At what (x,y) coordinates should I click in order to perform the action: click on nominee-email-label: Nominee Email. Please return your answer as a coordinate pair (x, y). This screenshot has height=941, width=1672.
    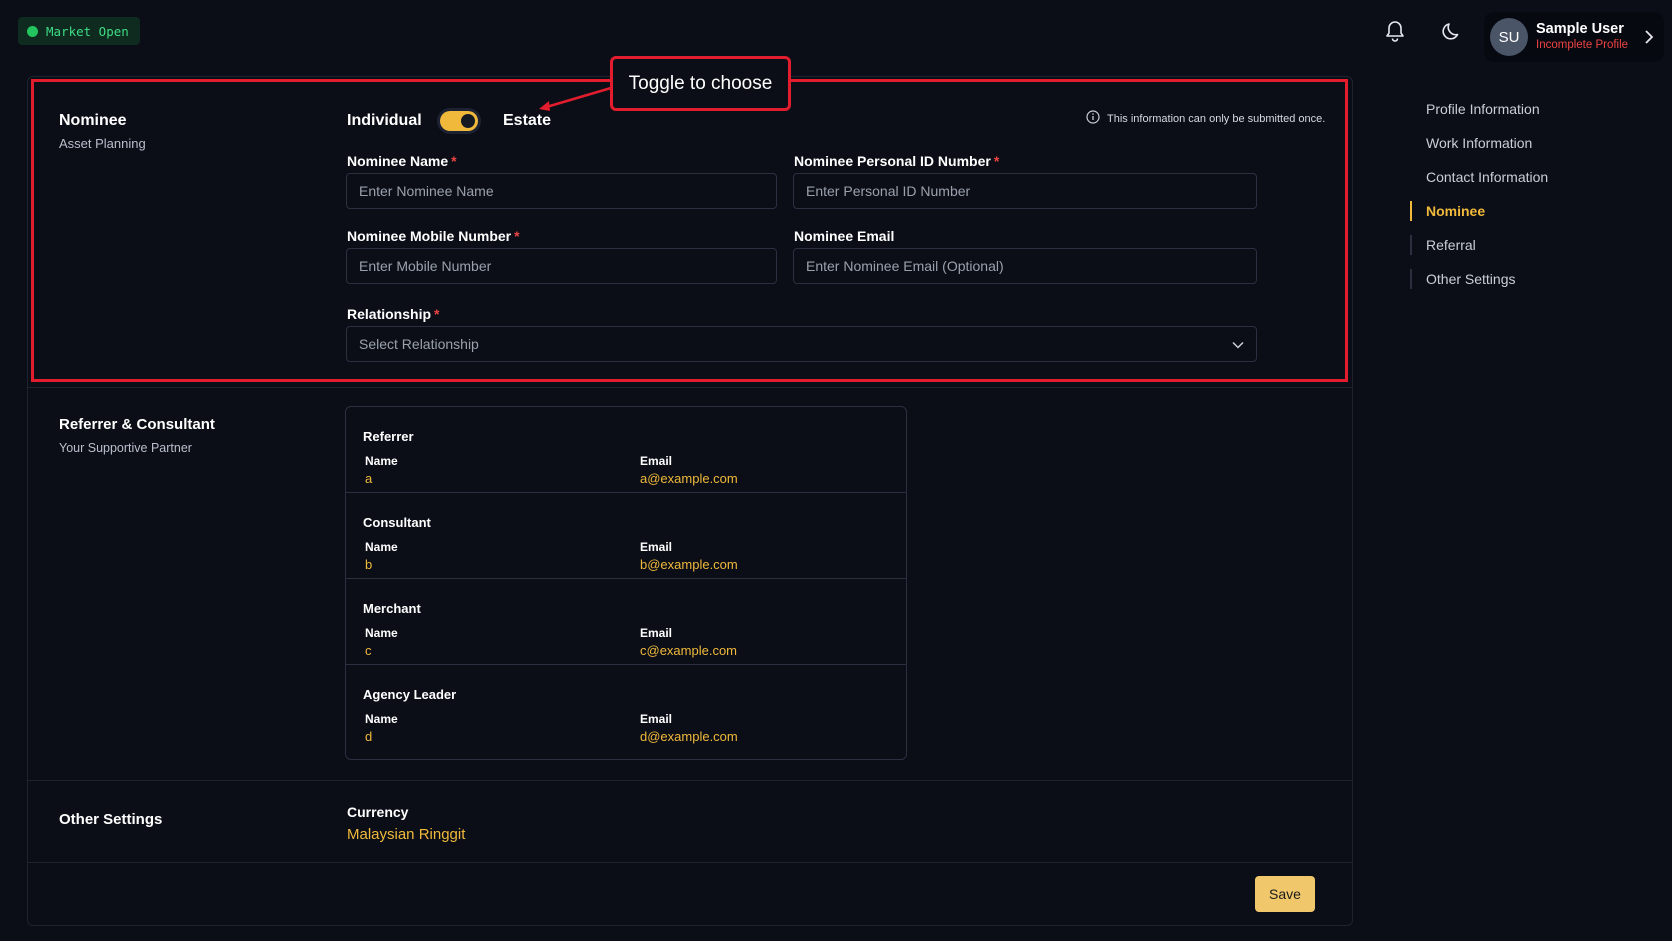
    Looking at the image, I should click on (844, 236).